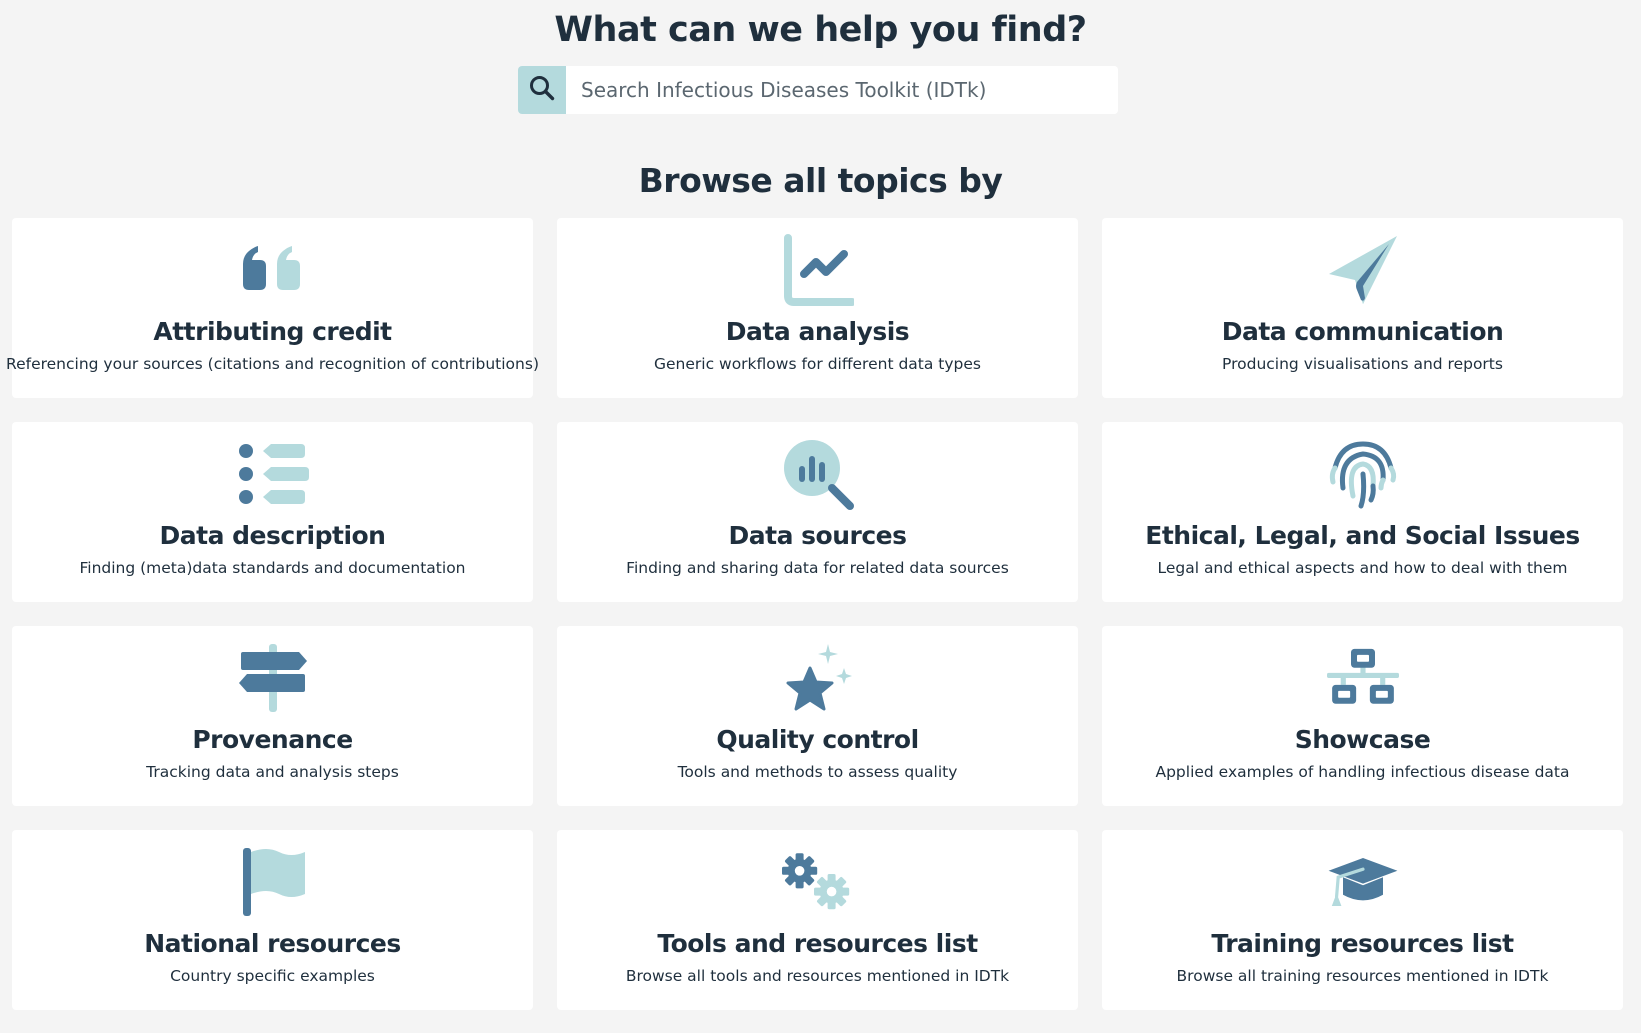 This screenshot has height=1033, width=1641. I want to click on signpost-icon, so click(273, 678).